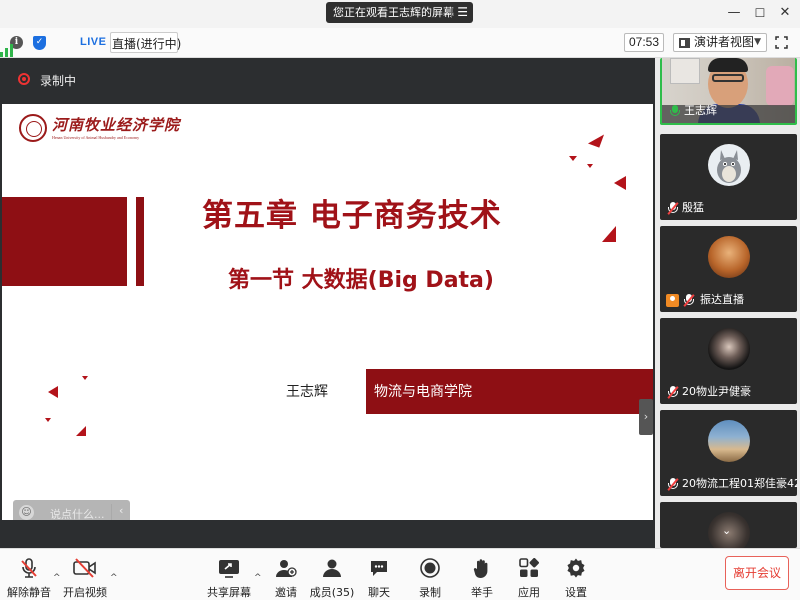 This screenshot has width=800, height=600. Describe the element at coordinates (327, 81) in the screenshot. I see `recording-bar: 录制中` at that location.